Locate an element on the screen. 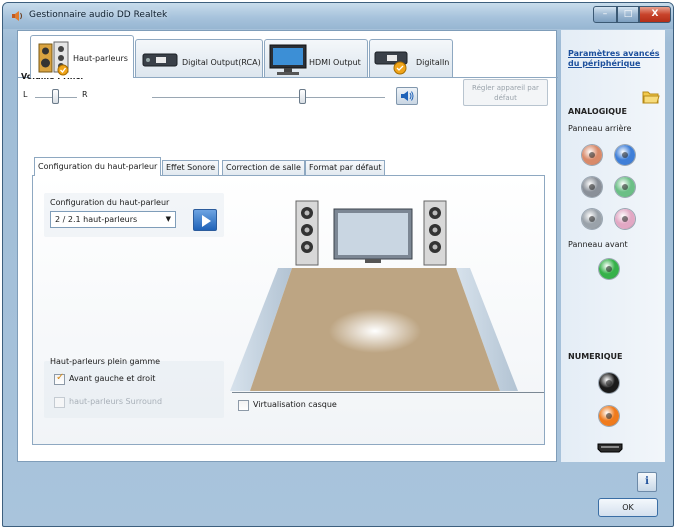 The height and width of the screenshot is (529, 676). advanced-settings-link: Paramètres avancés du périphérique is located at coordinates (616, 59).